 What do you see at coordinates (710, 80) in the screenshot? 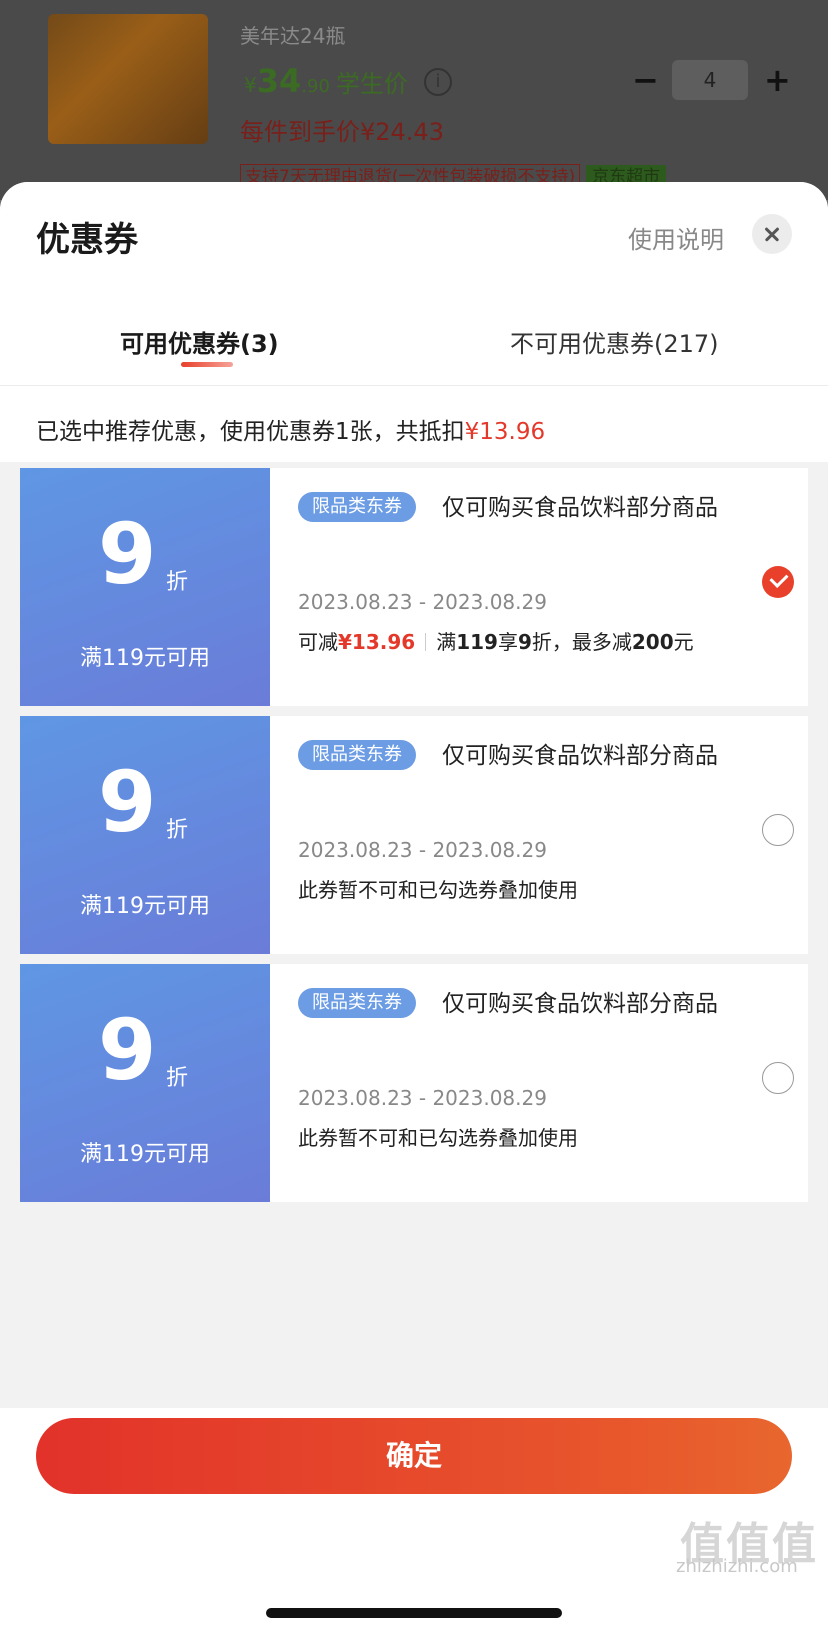
I see `quantity-input: 4` at bounding box center [710, 80].